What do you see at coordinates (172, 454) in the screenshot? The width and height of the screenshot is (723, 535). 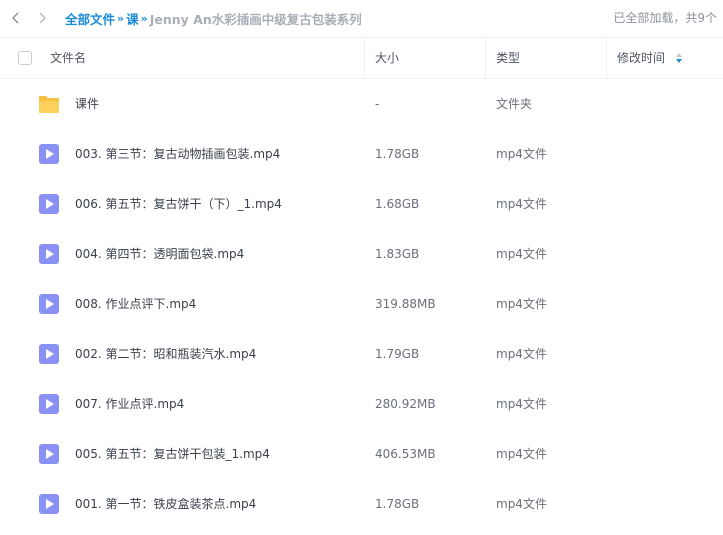 I see `file-name: 005. 第五节：复古饼干包装_1.mp4` at bounding box center [172, 454].